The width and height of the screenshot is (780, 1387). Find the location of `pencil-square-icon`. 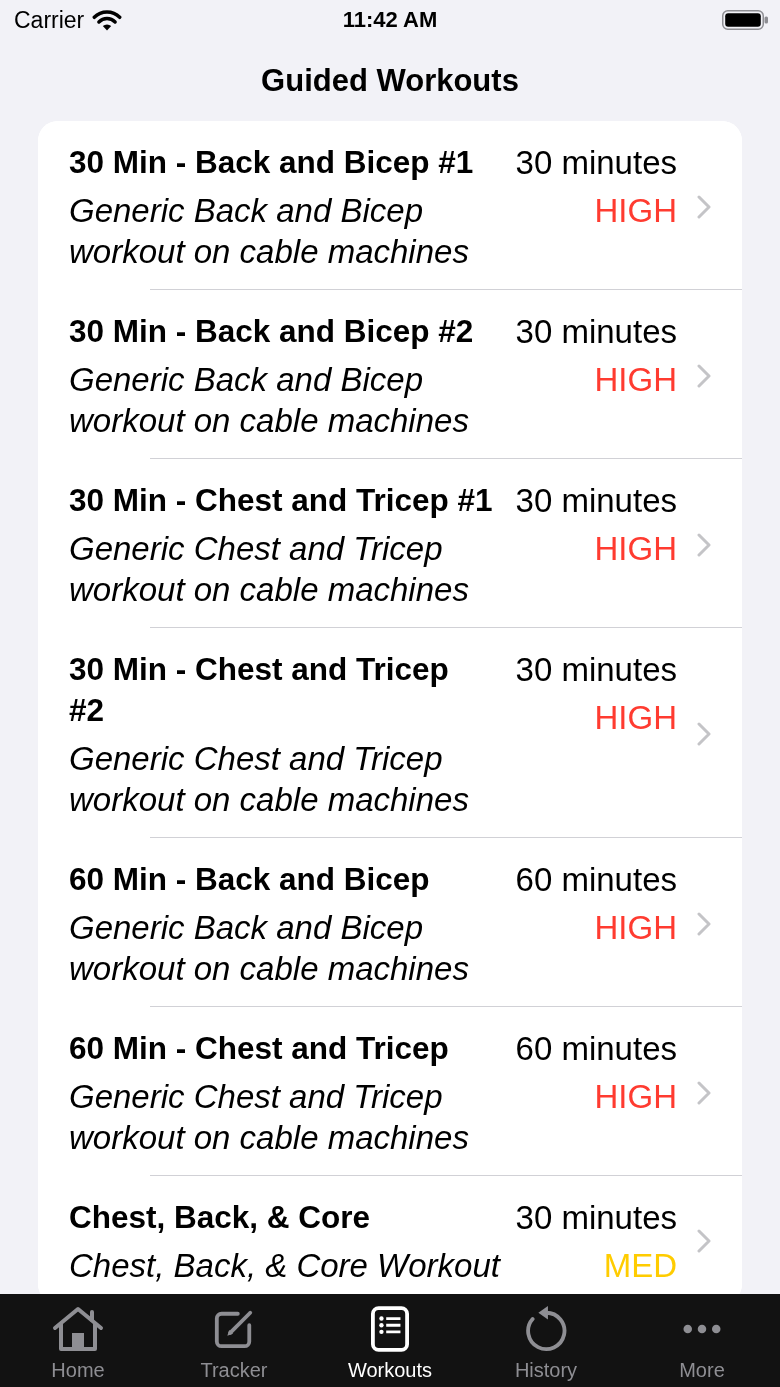

pencil-square-icon is located at coordinates (234, 1329).